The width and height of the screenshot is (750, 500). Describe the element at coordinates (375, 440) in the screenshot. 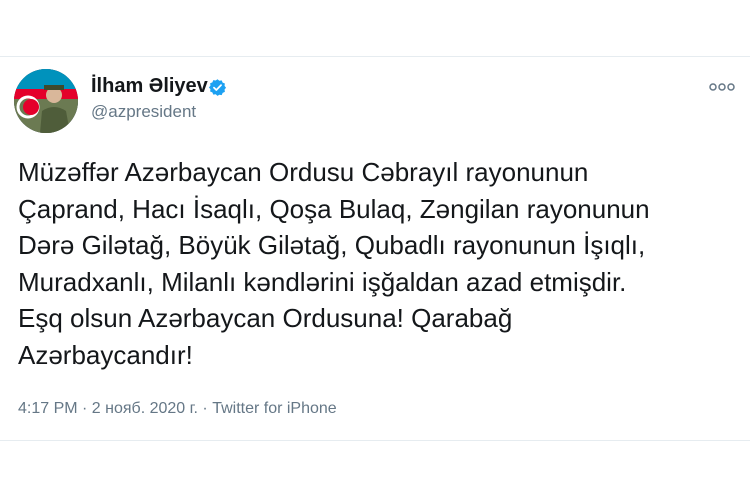

I see `bottom-divider` at that location.